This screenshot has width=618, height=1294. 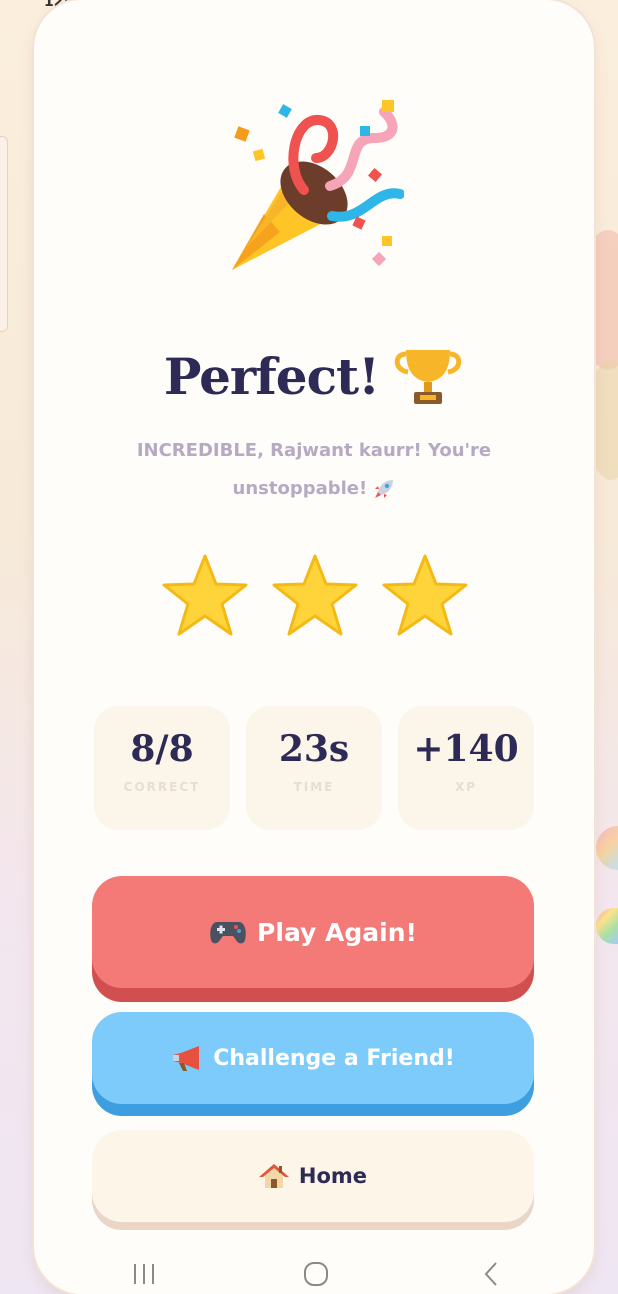 I want to click on challenge-friend-button: Challenge a Friend!, so click(x=313, y=1058).